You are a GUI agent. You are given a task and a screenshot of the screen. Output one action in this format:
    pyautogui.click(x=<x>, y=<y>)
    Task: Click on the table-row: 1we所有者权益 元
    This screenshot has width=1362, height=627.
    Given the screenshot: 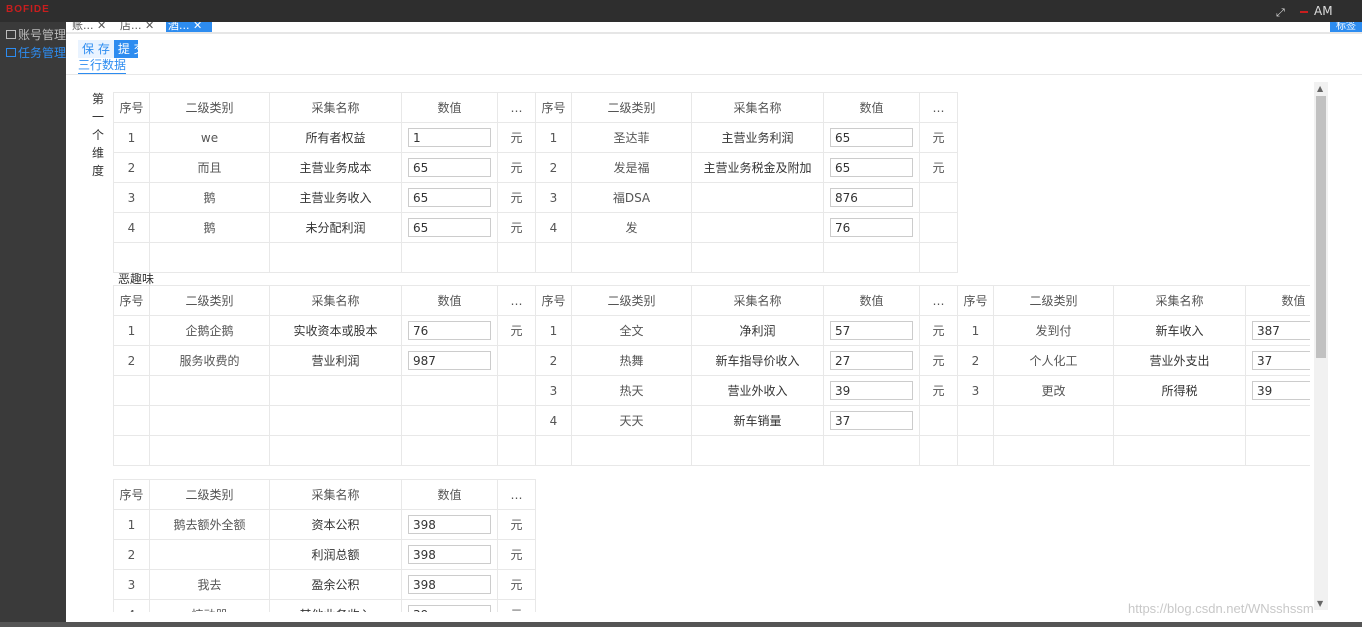 What is the action you would take?
    pyautogui.click(x=324, y=137)
    